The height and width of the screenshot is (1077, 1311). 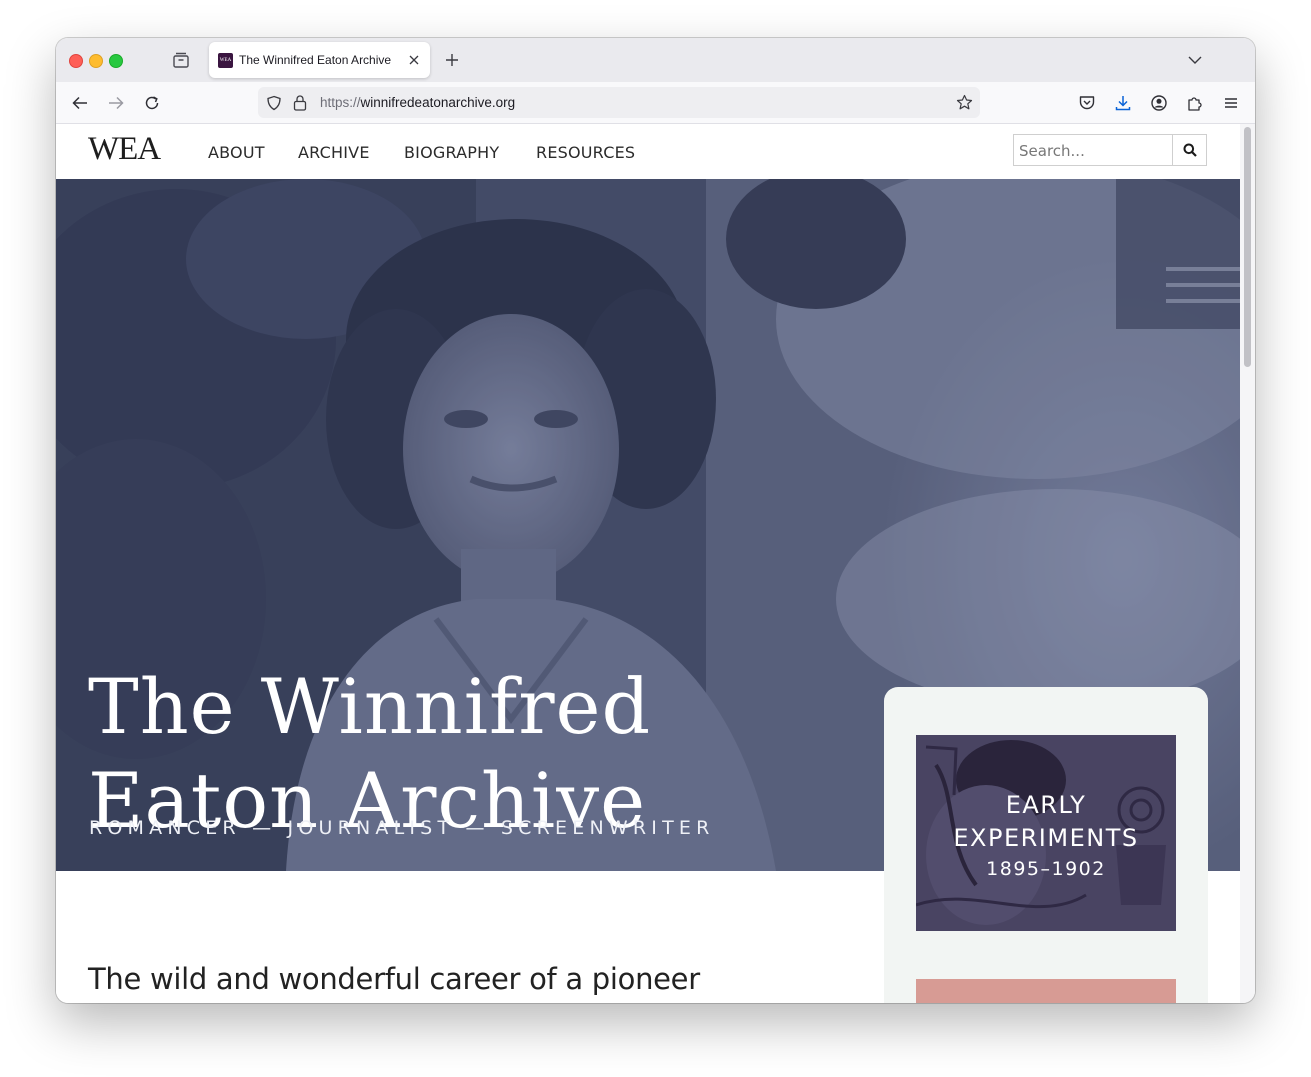 I want to click on era-title-line2: EXPERIMENTS, so click(x=1046, y=838).